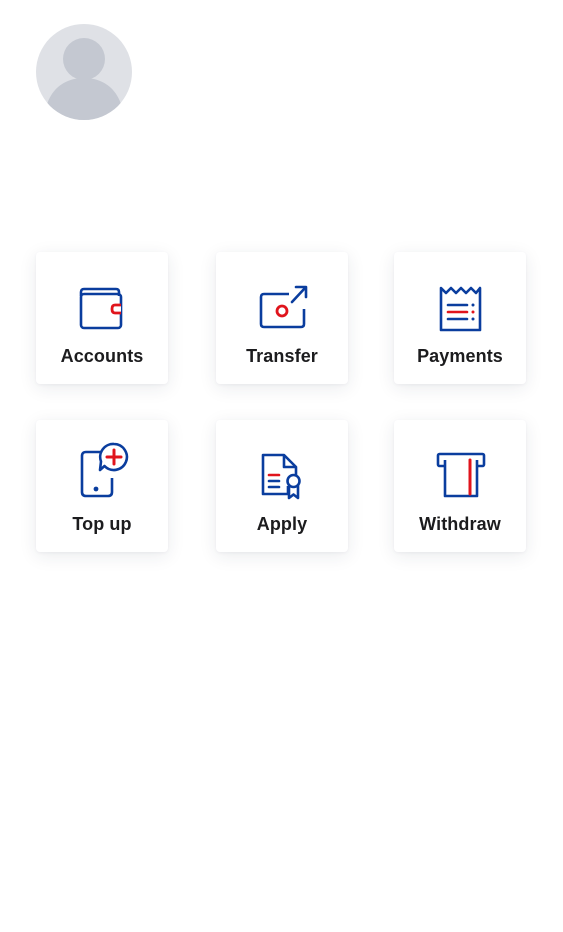  What do you see at coordinates (283, 304) in the screenshot?
I see `transfer-icon` at bounding box center [283, 304].